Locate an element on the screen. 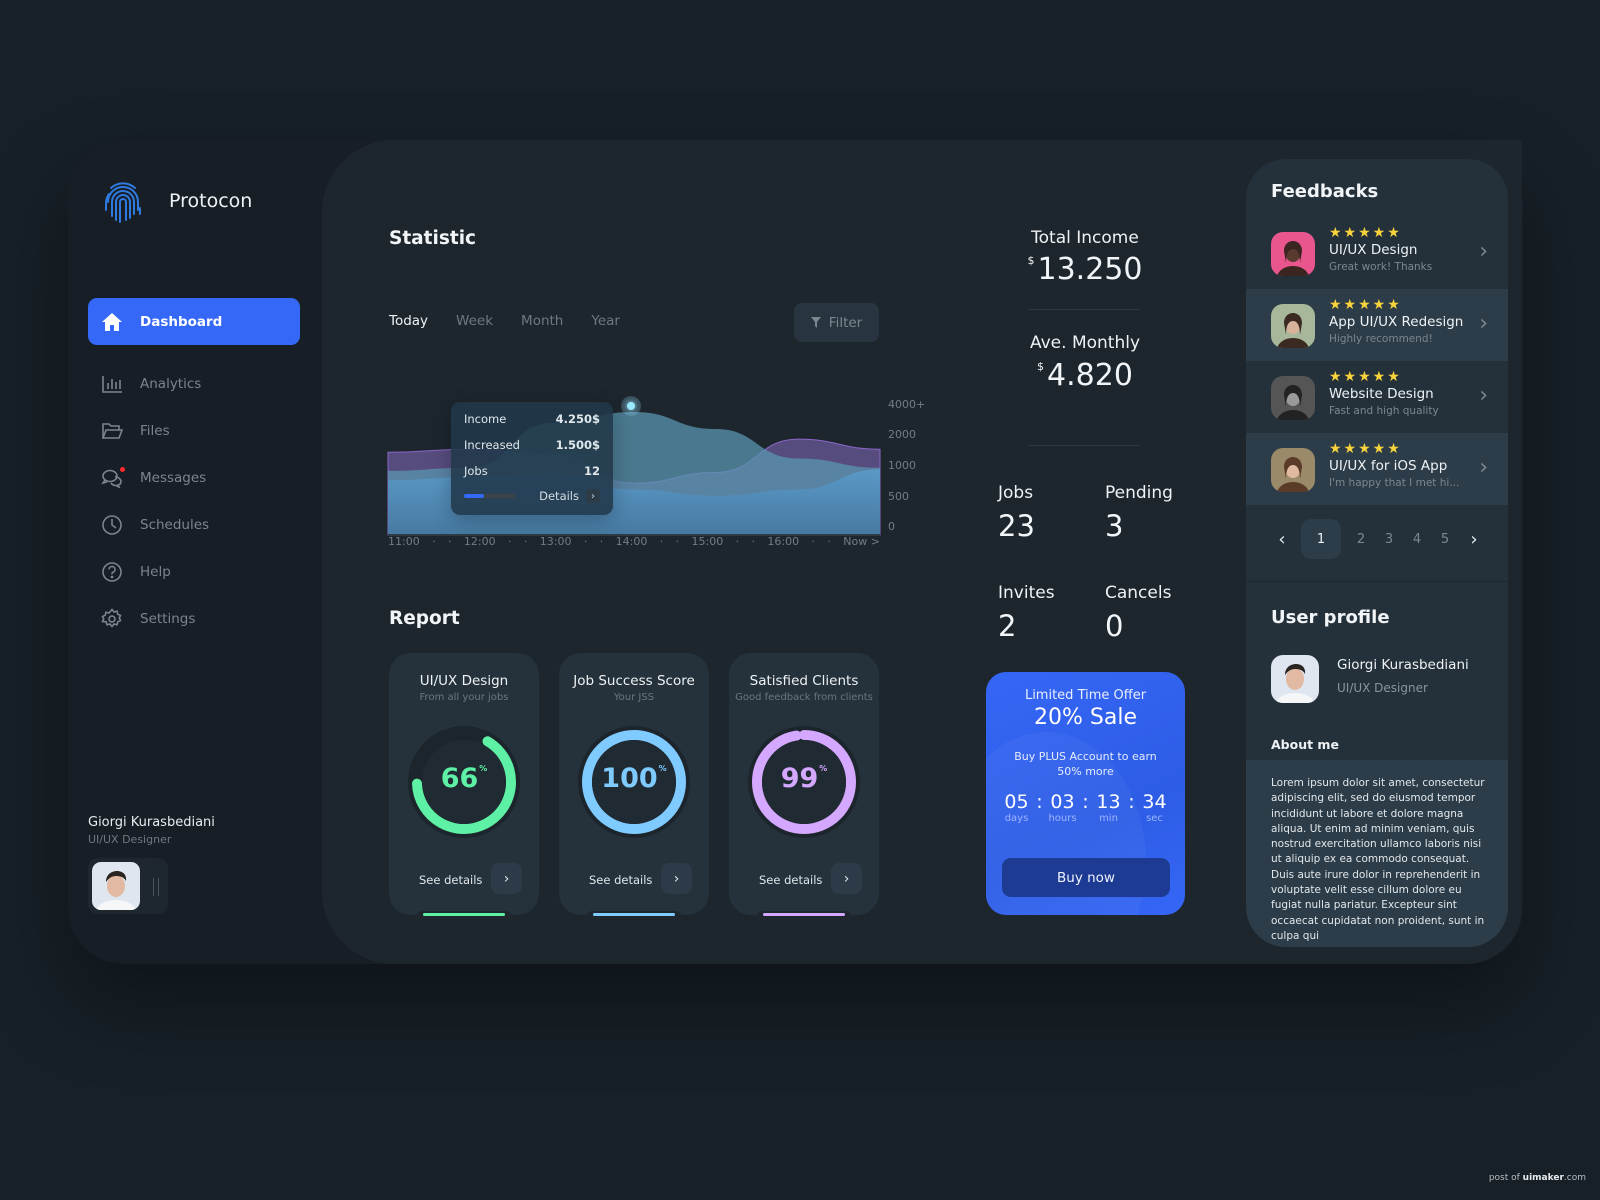  sidebar-user-card is located at coordinates (128, 886).